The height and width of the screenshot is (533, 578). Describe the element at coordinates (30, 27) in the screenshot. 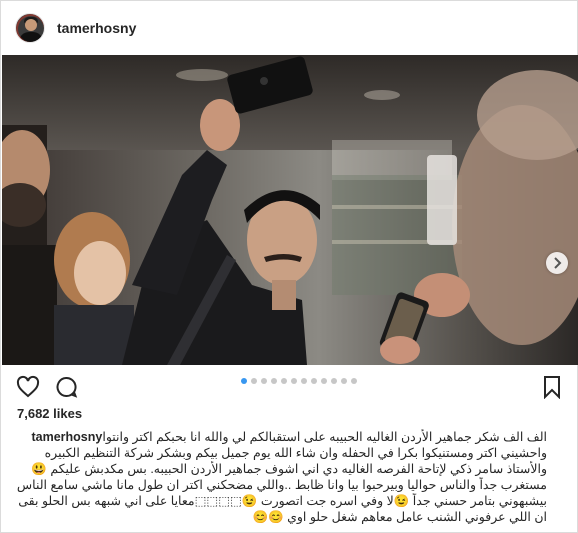

I see `avatar` at that location.